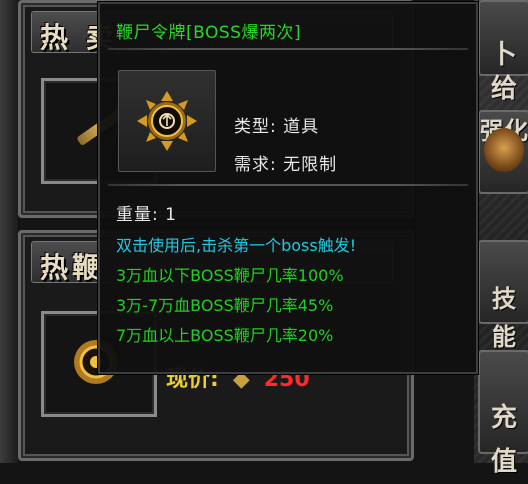  I want to click on gift-button: 卜 给, so click(503, 52).